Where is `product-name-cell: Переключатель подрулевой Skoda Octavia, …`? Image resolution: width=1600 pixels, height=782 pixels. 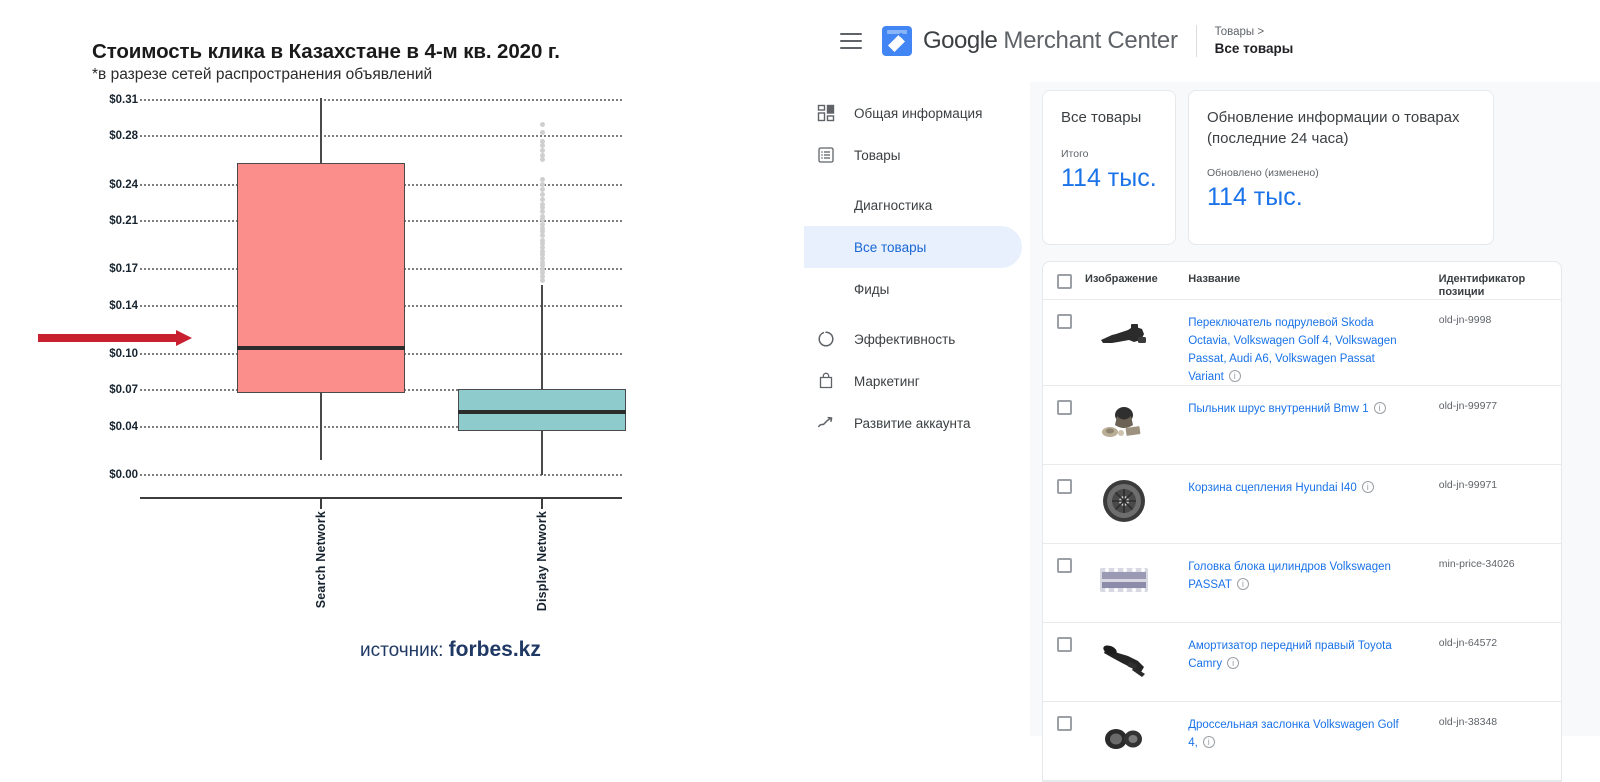
product-name-cell: Переключатель подрулевой Skoda Octavia, … is located at coordinates (1297, 349).